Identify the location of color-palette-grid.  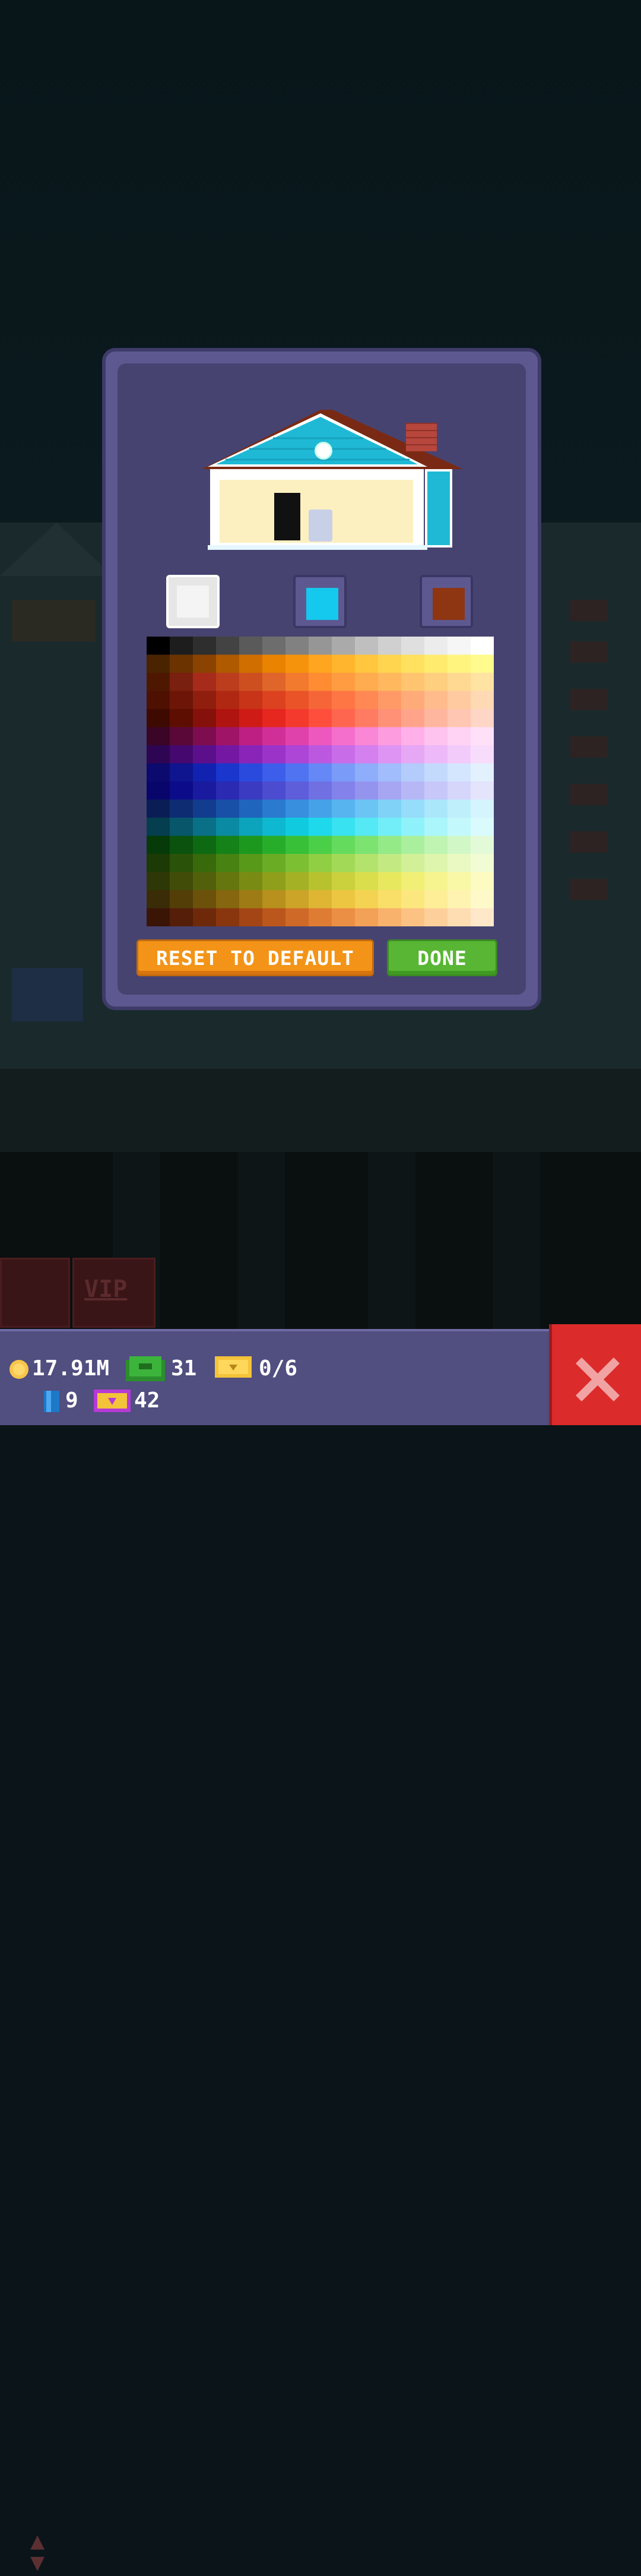
(320, 781).